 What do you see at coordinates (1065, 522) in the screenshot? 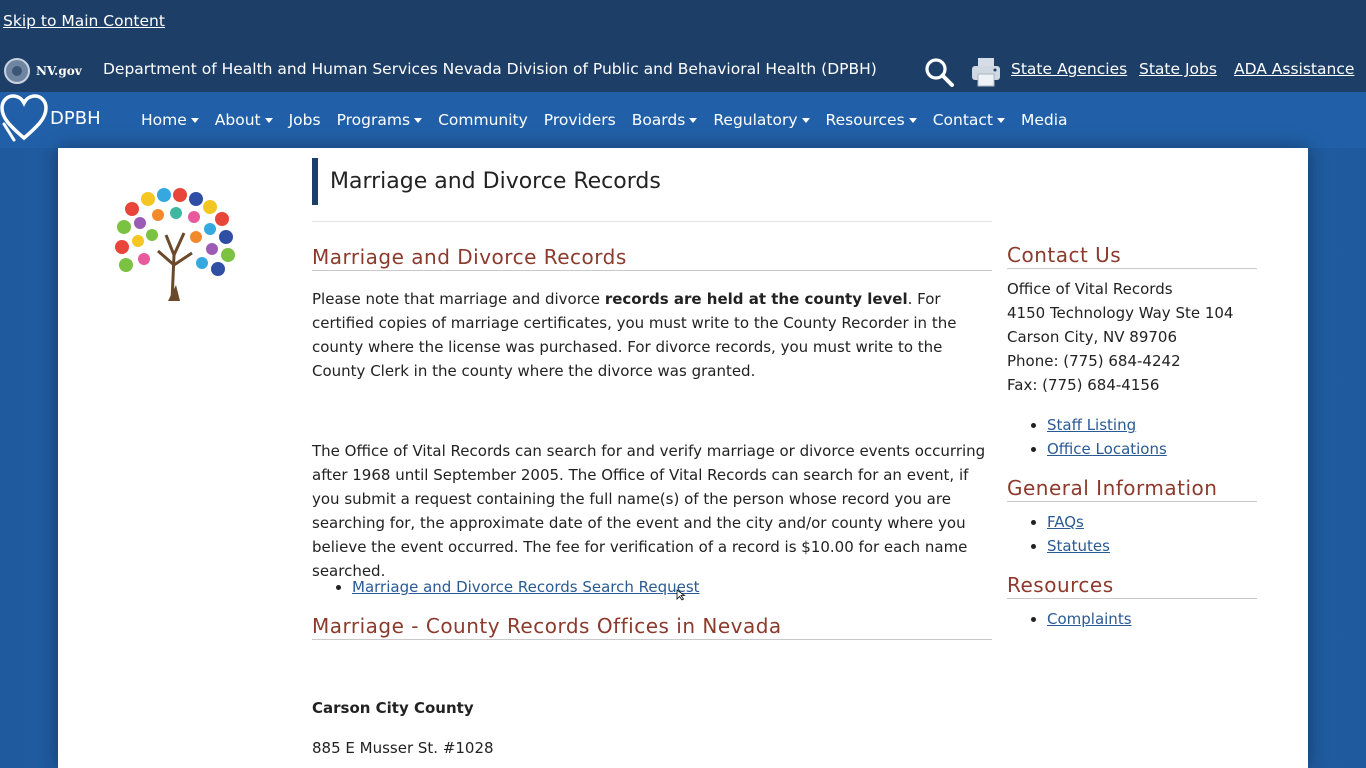
I see `faqs-link: FAQs` at bounding box center [1065, 522].